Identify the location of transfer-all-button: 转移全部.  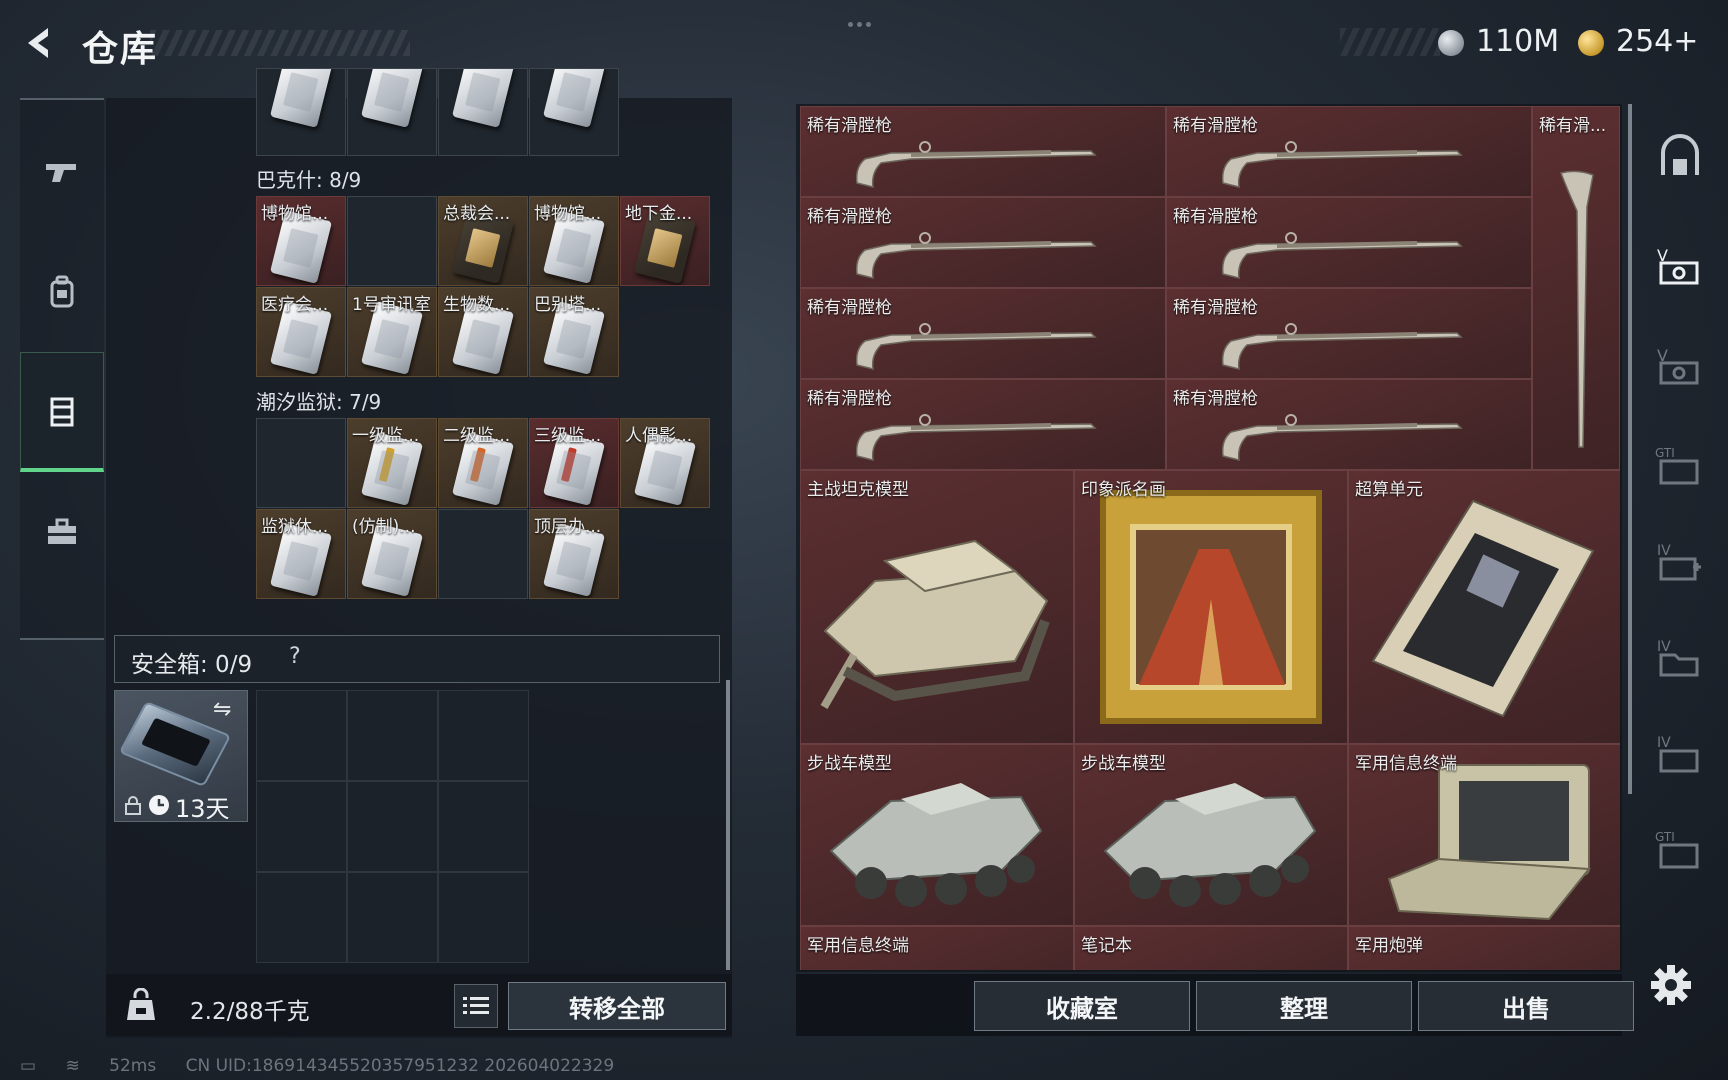
(617, 1006).